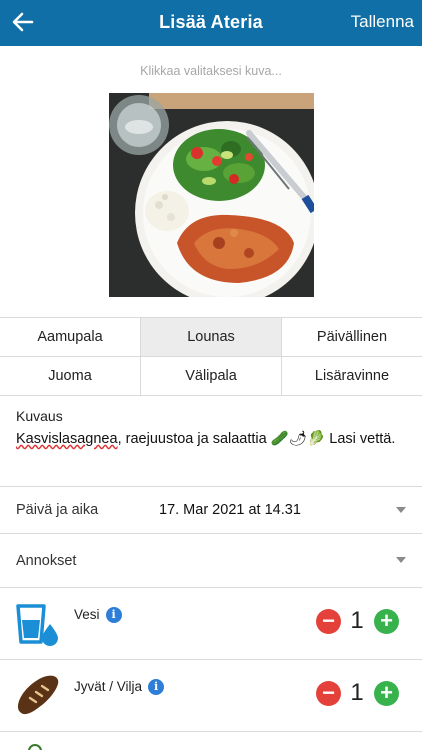 Image resolution: width=422 pixels, height=750 pixels. I want to click on water-glass-icon, so click(37, 625).